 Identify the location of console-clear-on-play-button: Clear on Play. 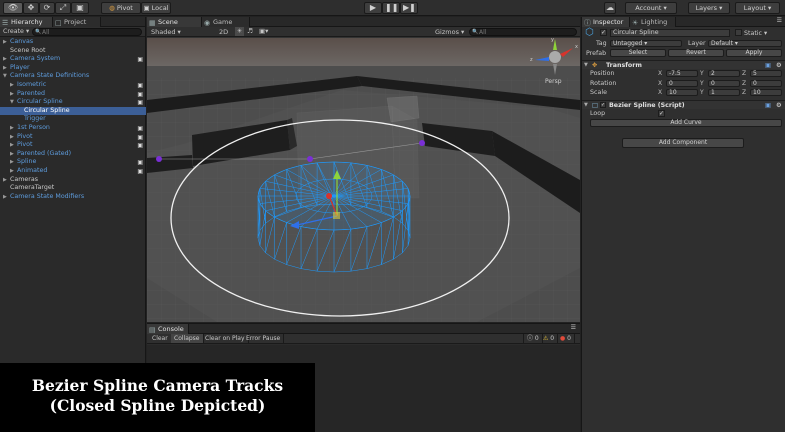
(225, 338).